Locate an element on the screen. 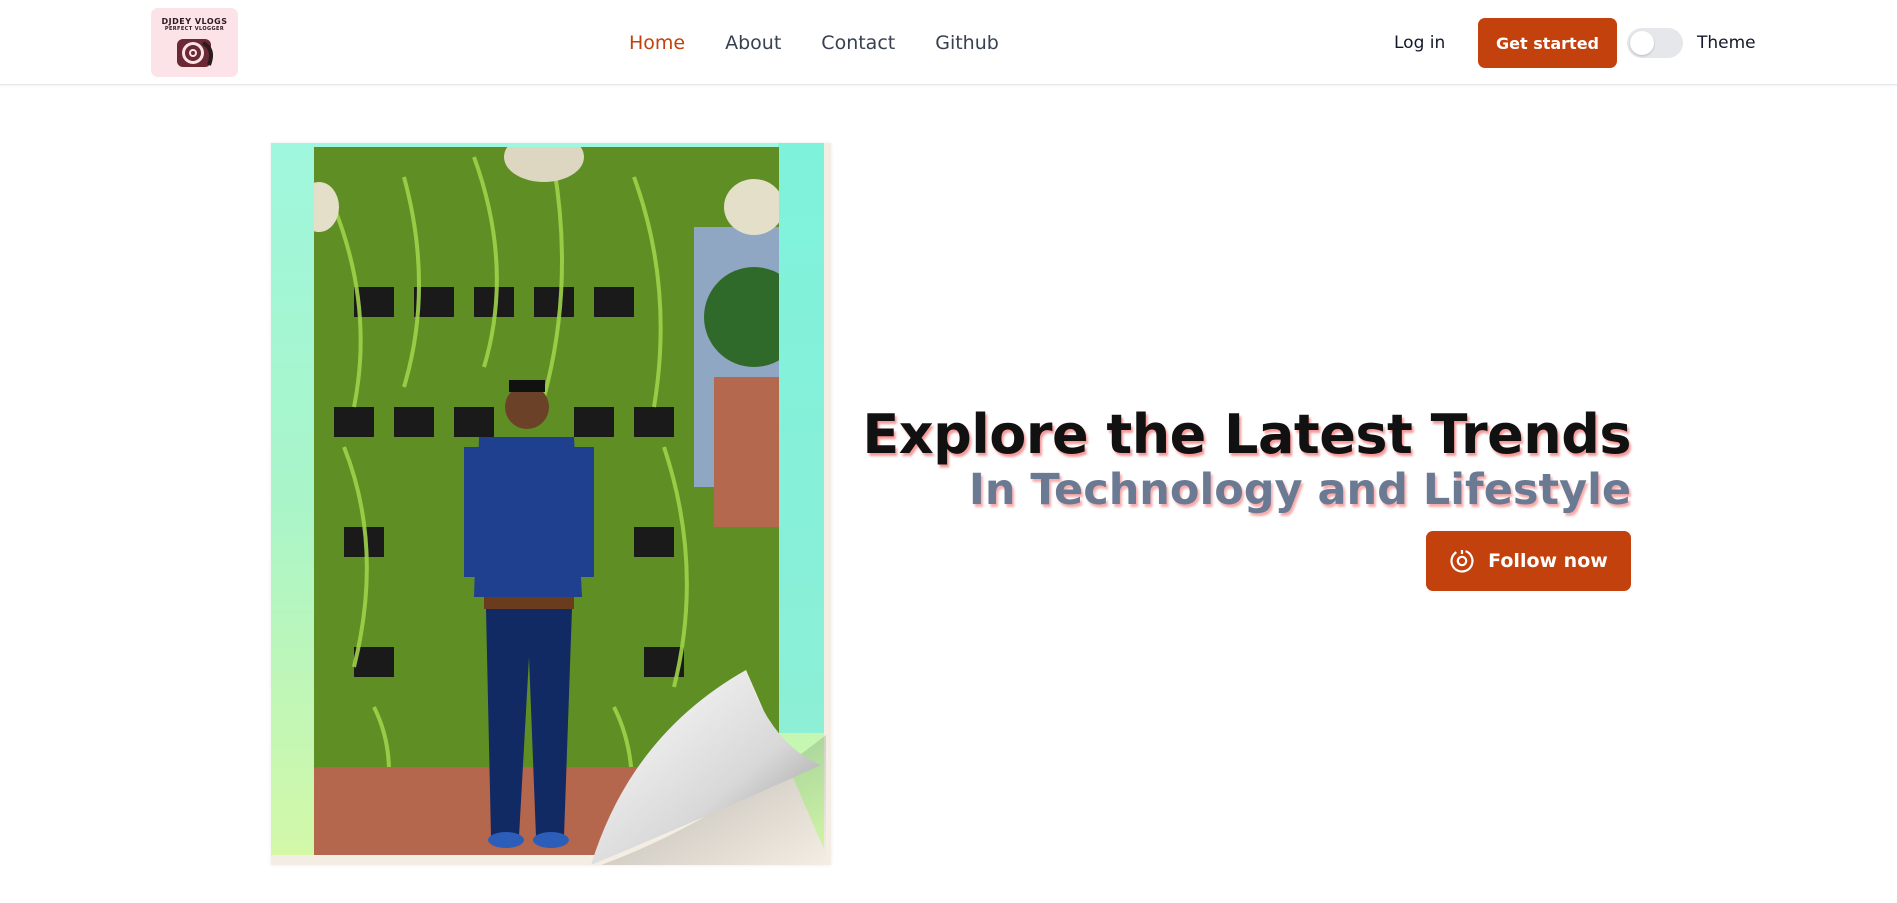 This screenshot has width=1897, height=903. follow-now-button: Follow now is located at coordinates (1528, 561).